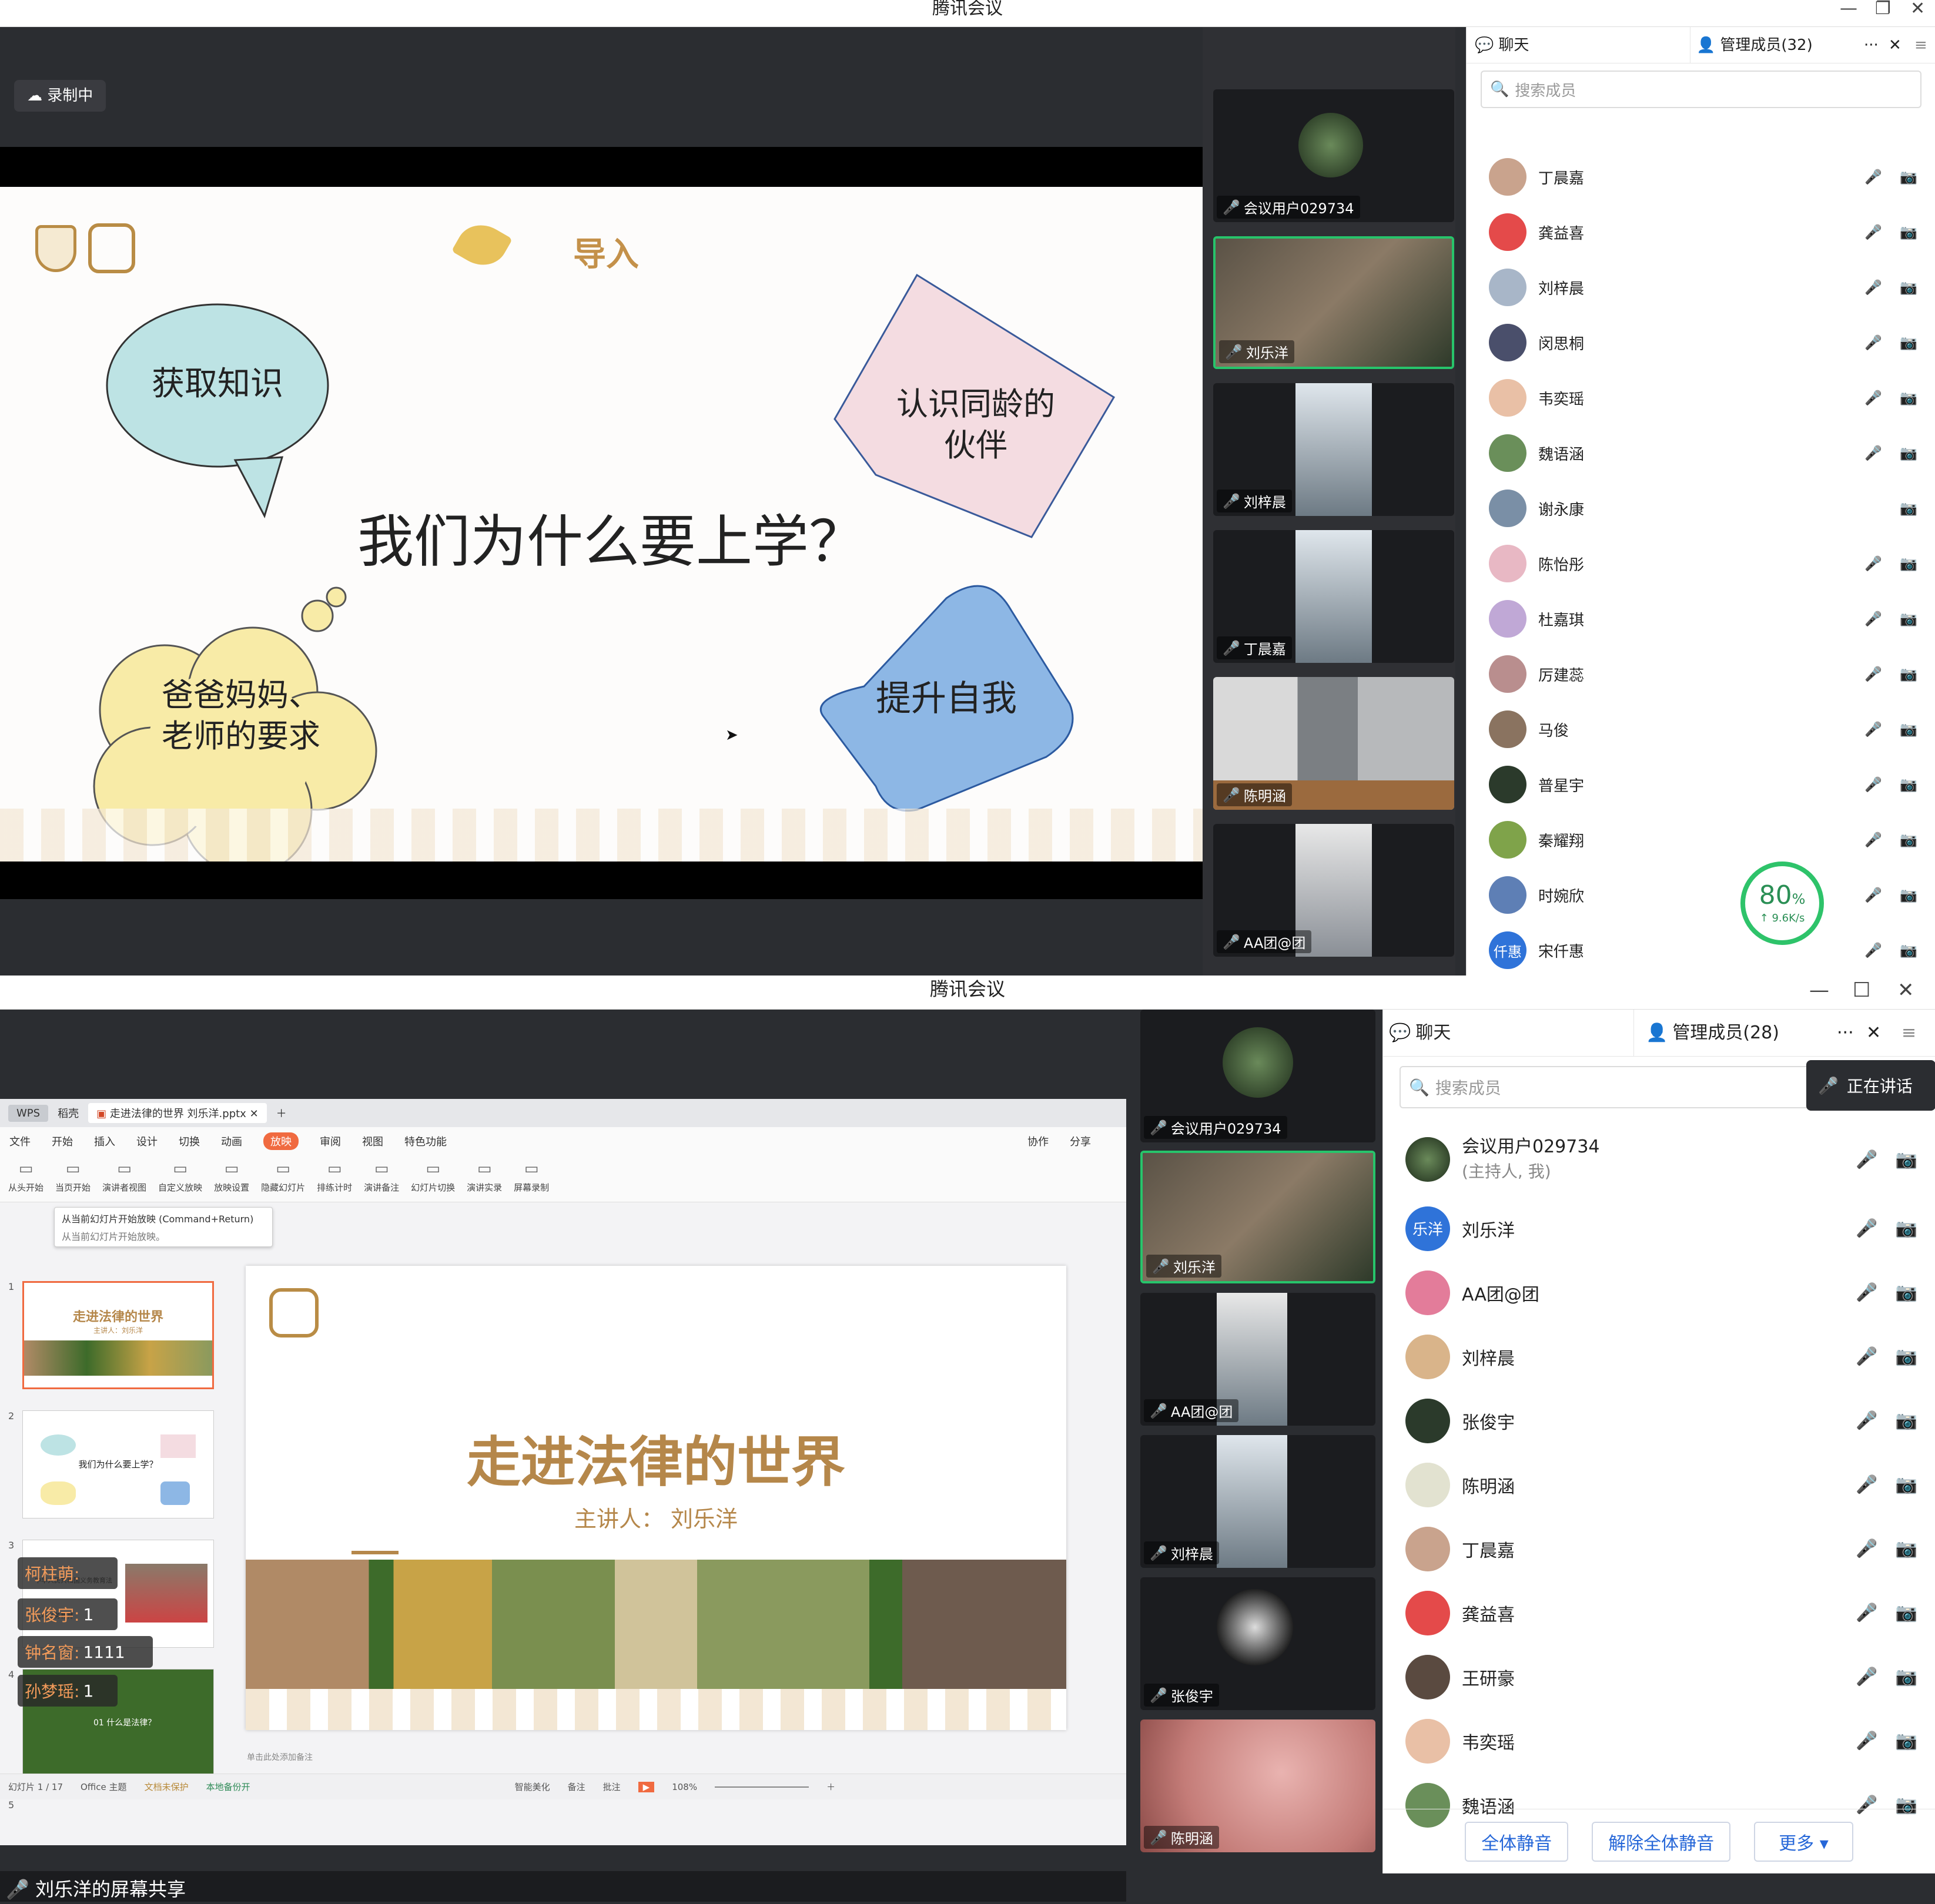 The height and width of the screenshot is (1904, 1935). What do you see at coordinates (1333, 596) in the screenshot?
I see `video-tile: 🎤 丁晨嘉` at bounding box center [1333, 596].